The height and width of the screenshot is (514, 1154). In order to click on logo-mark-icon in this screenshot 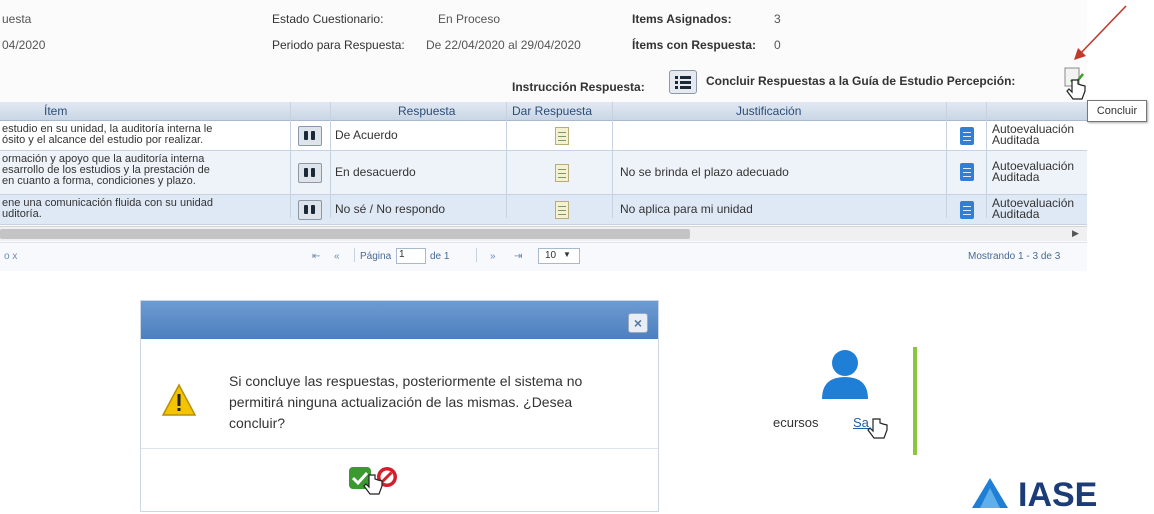, I will do `click(990, 493)`.